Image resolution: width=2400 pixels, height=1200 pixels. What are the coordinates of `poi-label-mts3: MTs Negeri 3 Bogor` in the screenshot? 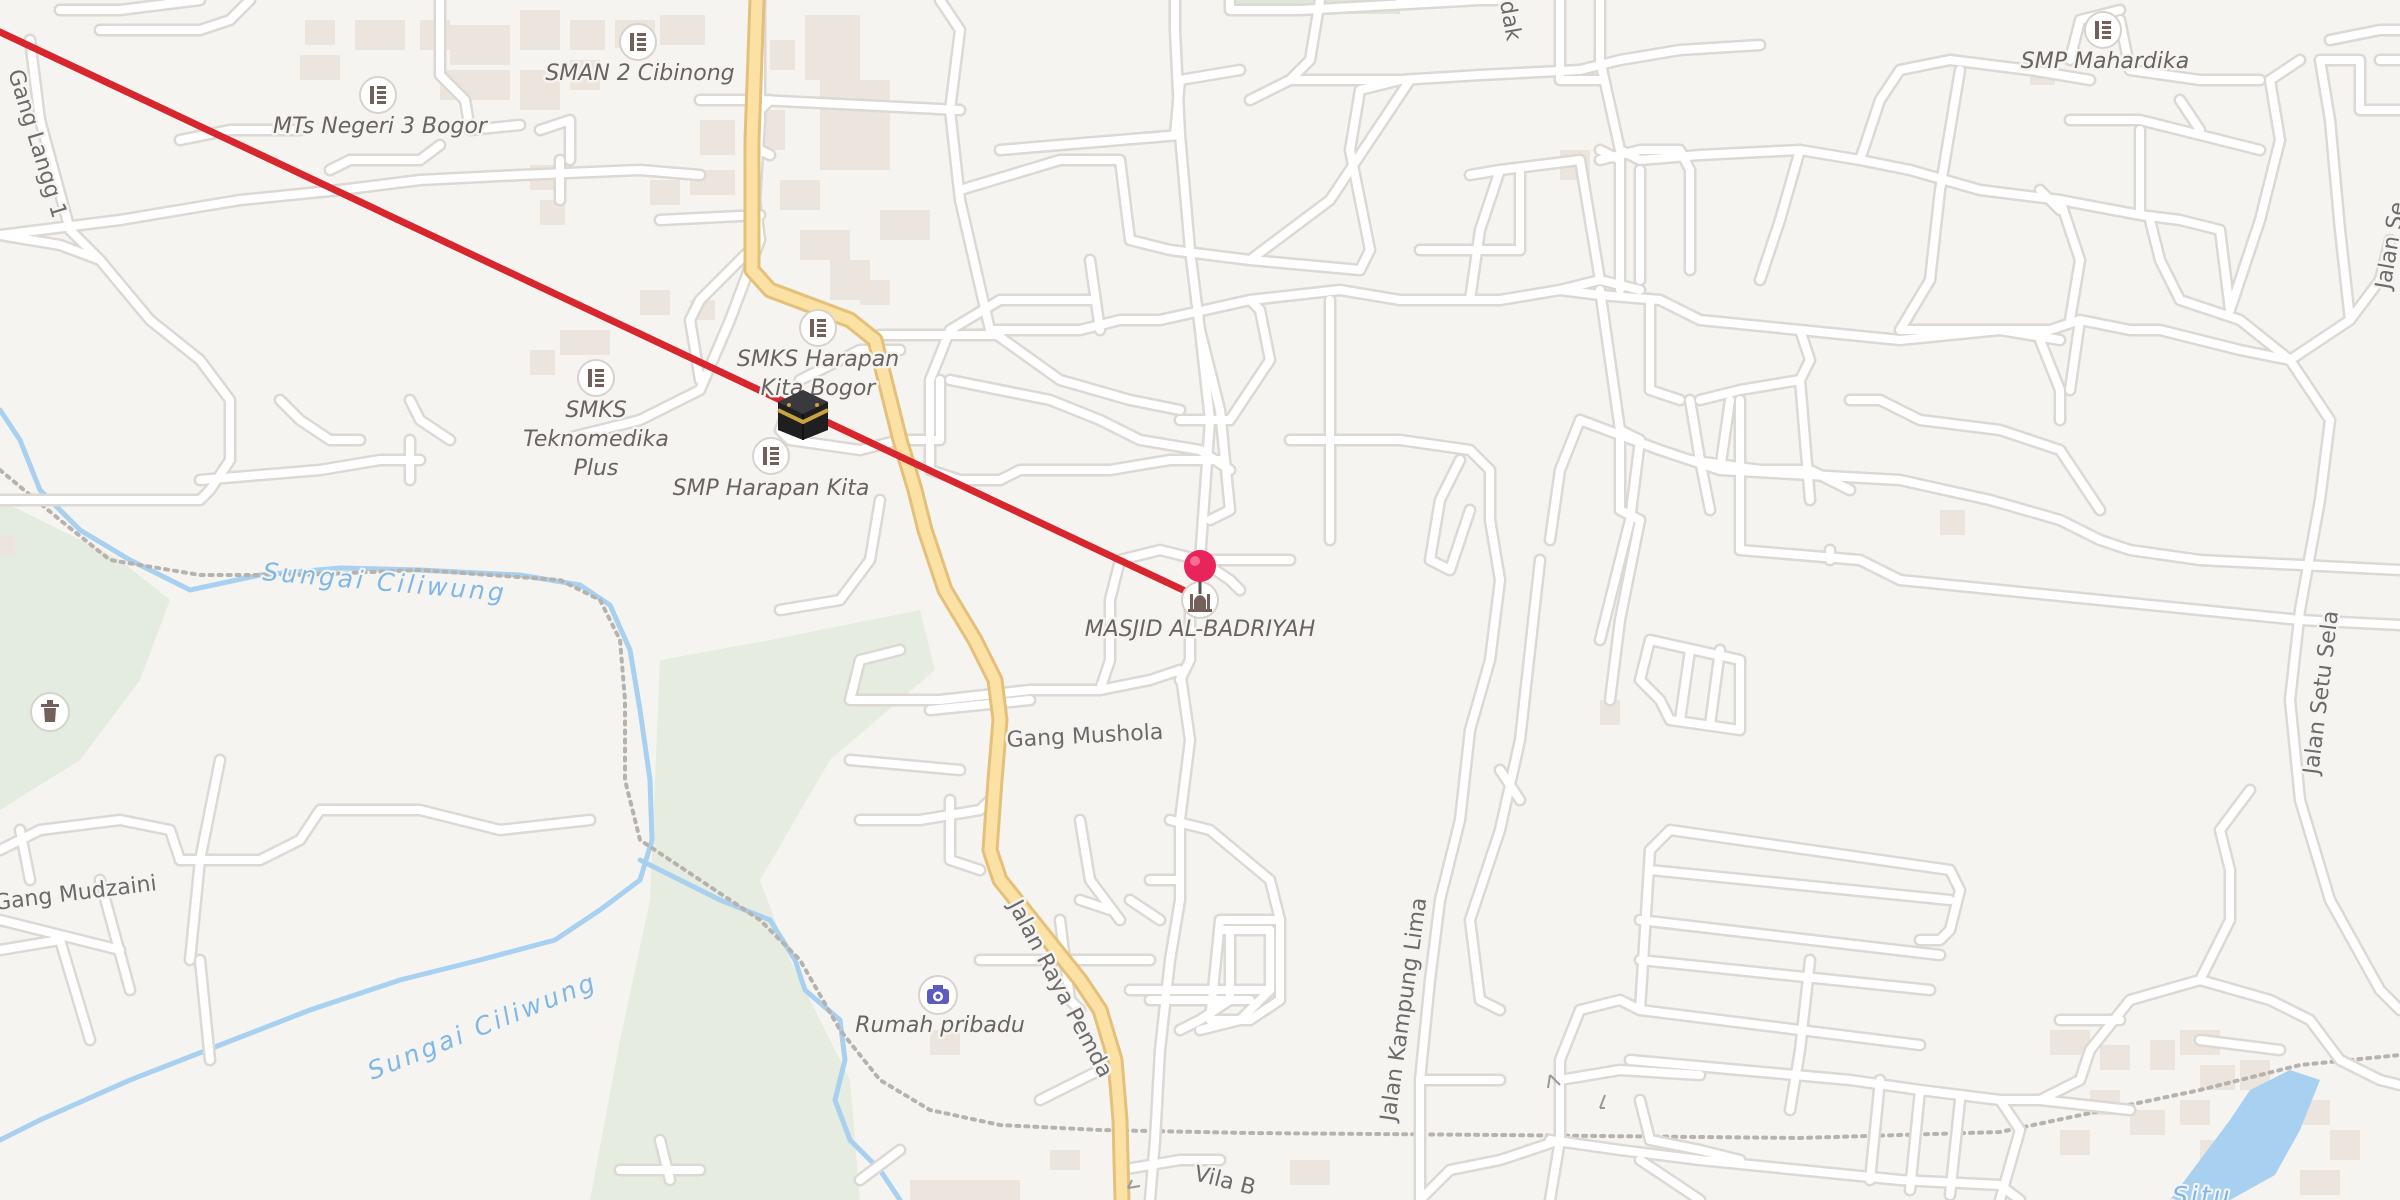 It's located at (381, 126).